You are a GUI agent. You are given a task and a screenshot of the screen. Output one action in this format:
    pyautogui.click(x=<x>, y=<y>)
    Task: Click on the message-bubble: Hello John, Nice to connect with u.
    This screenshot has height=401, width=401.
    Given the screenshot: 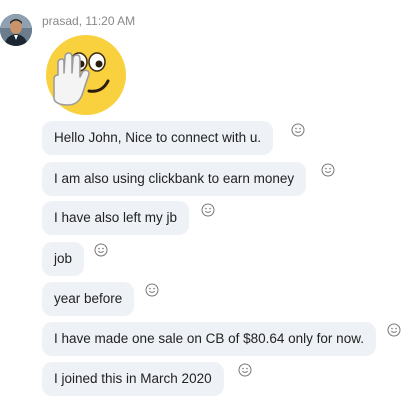 What is the action you would take?
    pyautogui.click(x=158, y=138)
    